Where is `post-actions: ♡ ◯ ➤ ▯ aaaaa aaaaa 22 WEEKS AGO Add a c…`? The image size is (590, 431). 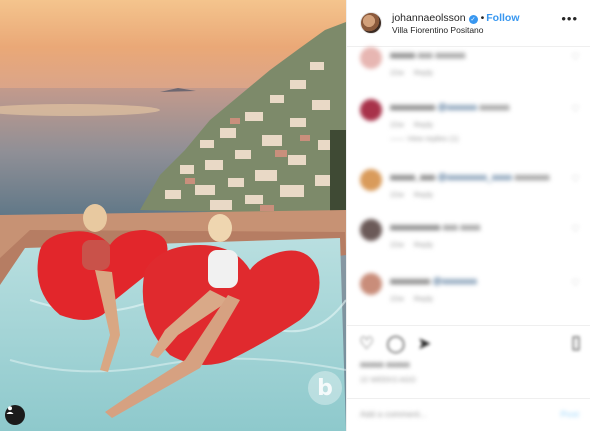 post-actions: ♡ ◯ ➤ ▯ aaaaa aaaaa 22 WEEKS AGO Add a c… is located at coordinates (468, 378).